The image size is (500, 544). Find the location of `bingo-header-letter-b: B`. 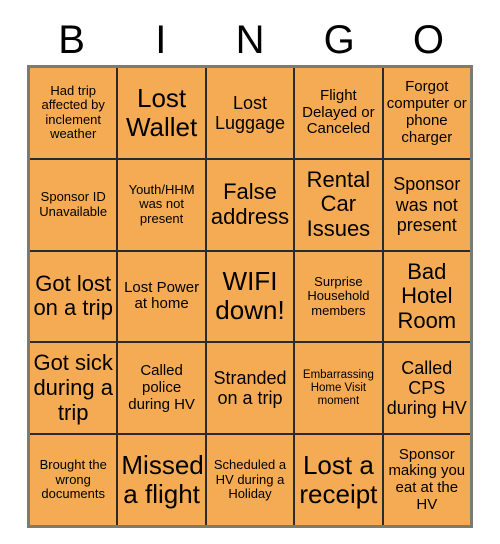

bingo-header-letter-b: B is located at coordinates (71, 40).